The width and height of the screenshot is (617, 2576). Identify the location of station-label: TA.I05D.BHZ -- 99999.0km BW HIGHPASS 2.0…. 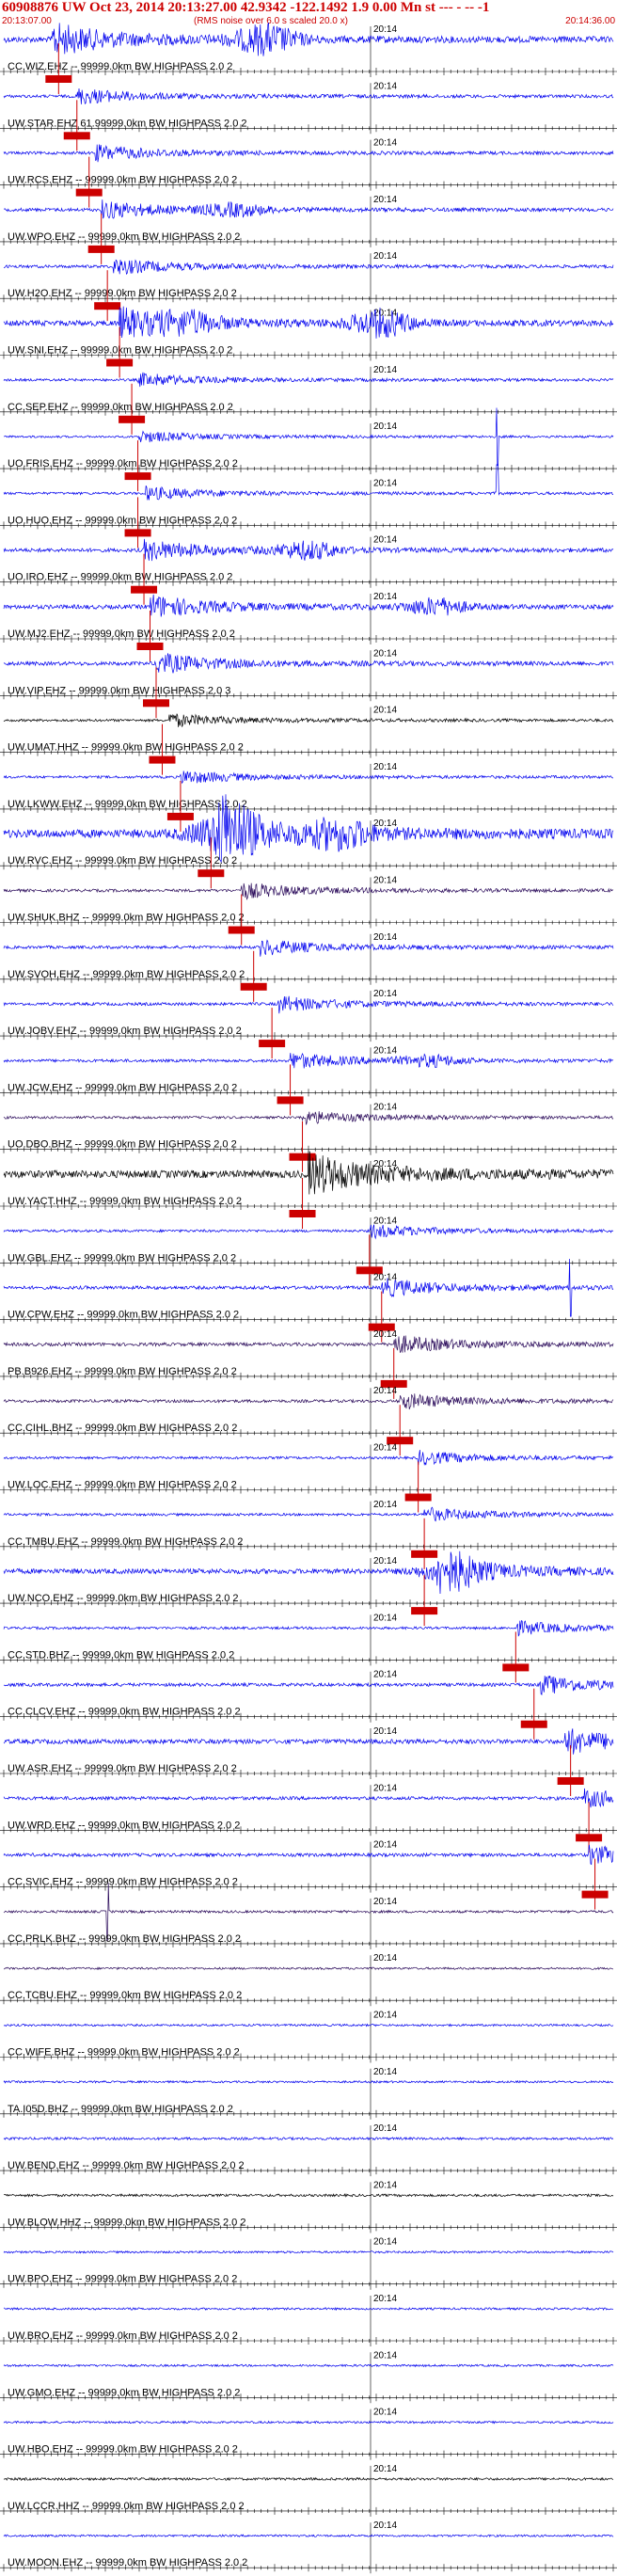
(120, 2109).